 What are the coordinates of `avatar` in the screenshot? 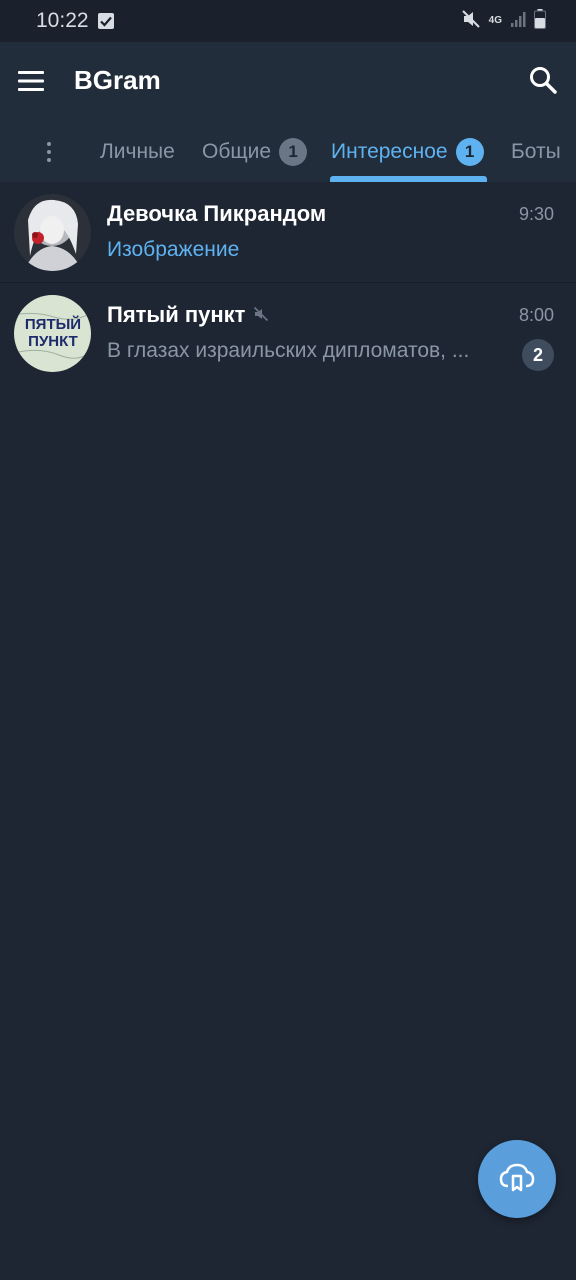 It's located at (52, 232).